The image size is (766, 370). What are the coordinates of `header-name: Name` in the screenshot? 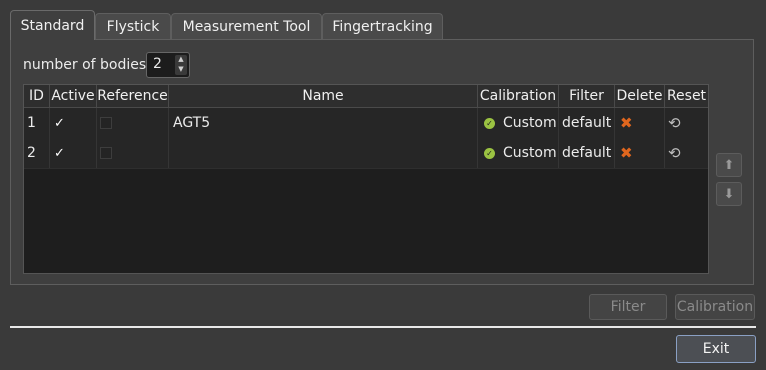 It's located at (323, 96).